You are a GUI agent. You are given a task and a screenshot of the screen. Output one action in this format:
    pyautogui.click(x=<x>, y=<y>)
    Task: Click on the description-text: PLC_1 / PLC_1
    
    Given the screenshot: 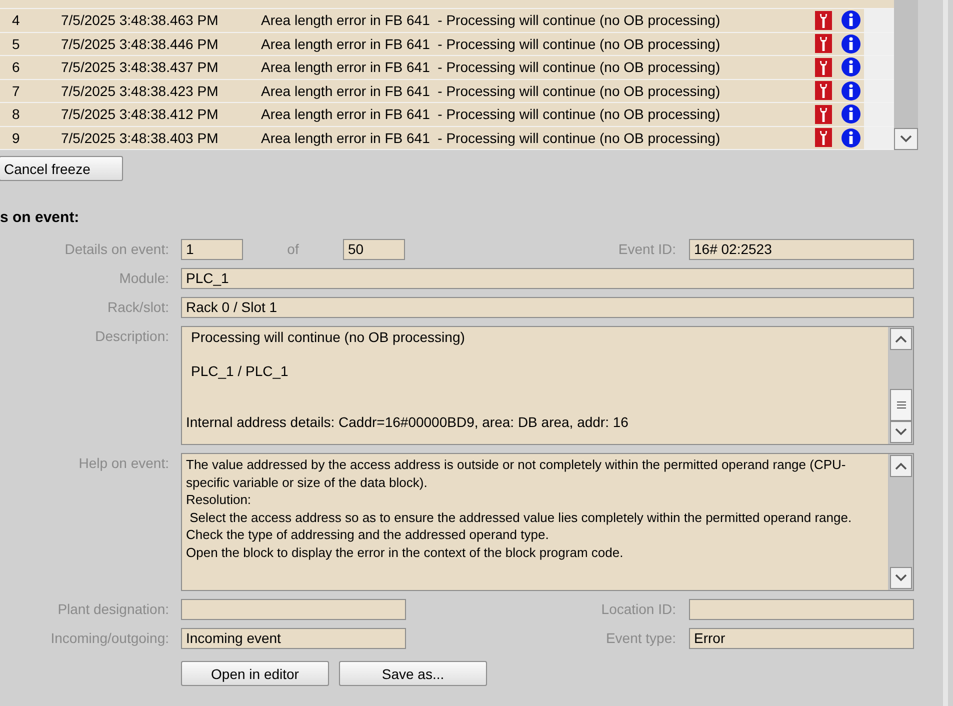 What is the action you would take?
    pyautogui.click(x=240, y=371)
    